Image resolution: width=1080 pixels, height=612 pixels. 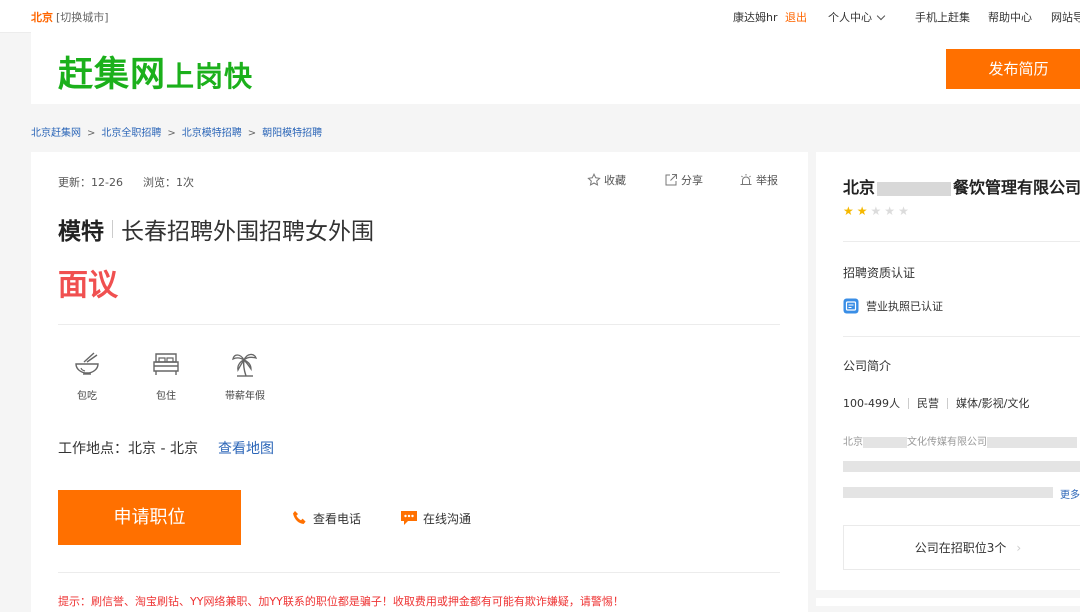 I want to click on benefit-item: 包住, so click(x=166, y=376).